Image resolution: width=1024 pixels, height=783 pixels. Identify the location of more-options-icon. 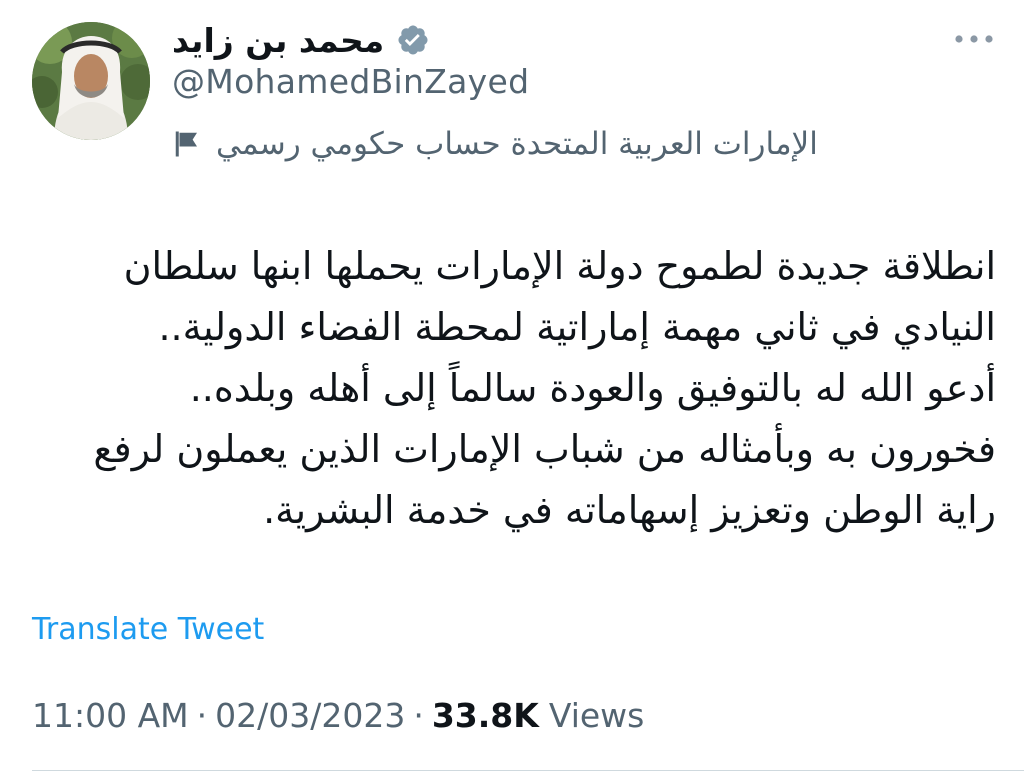
(974, 39).